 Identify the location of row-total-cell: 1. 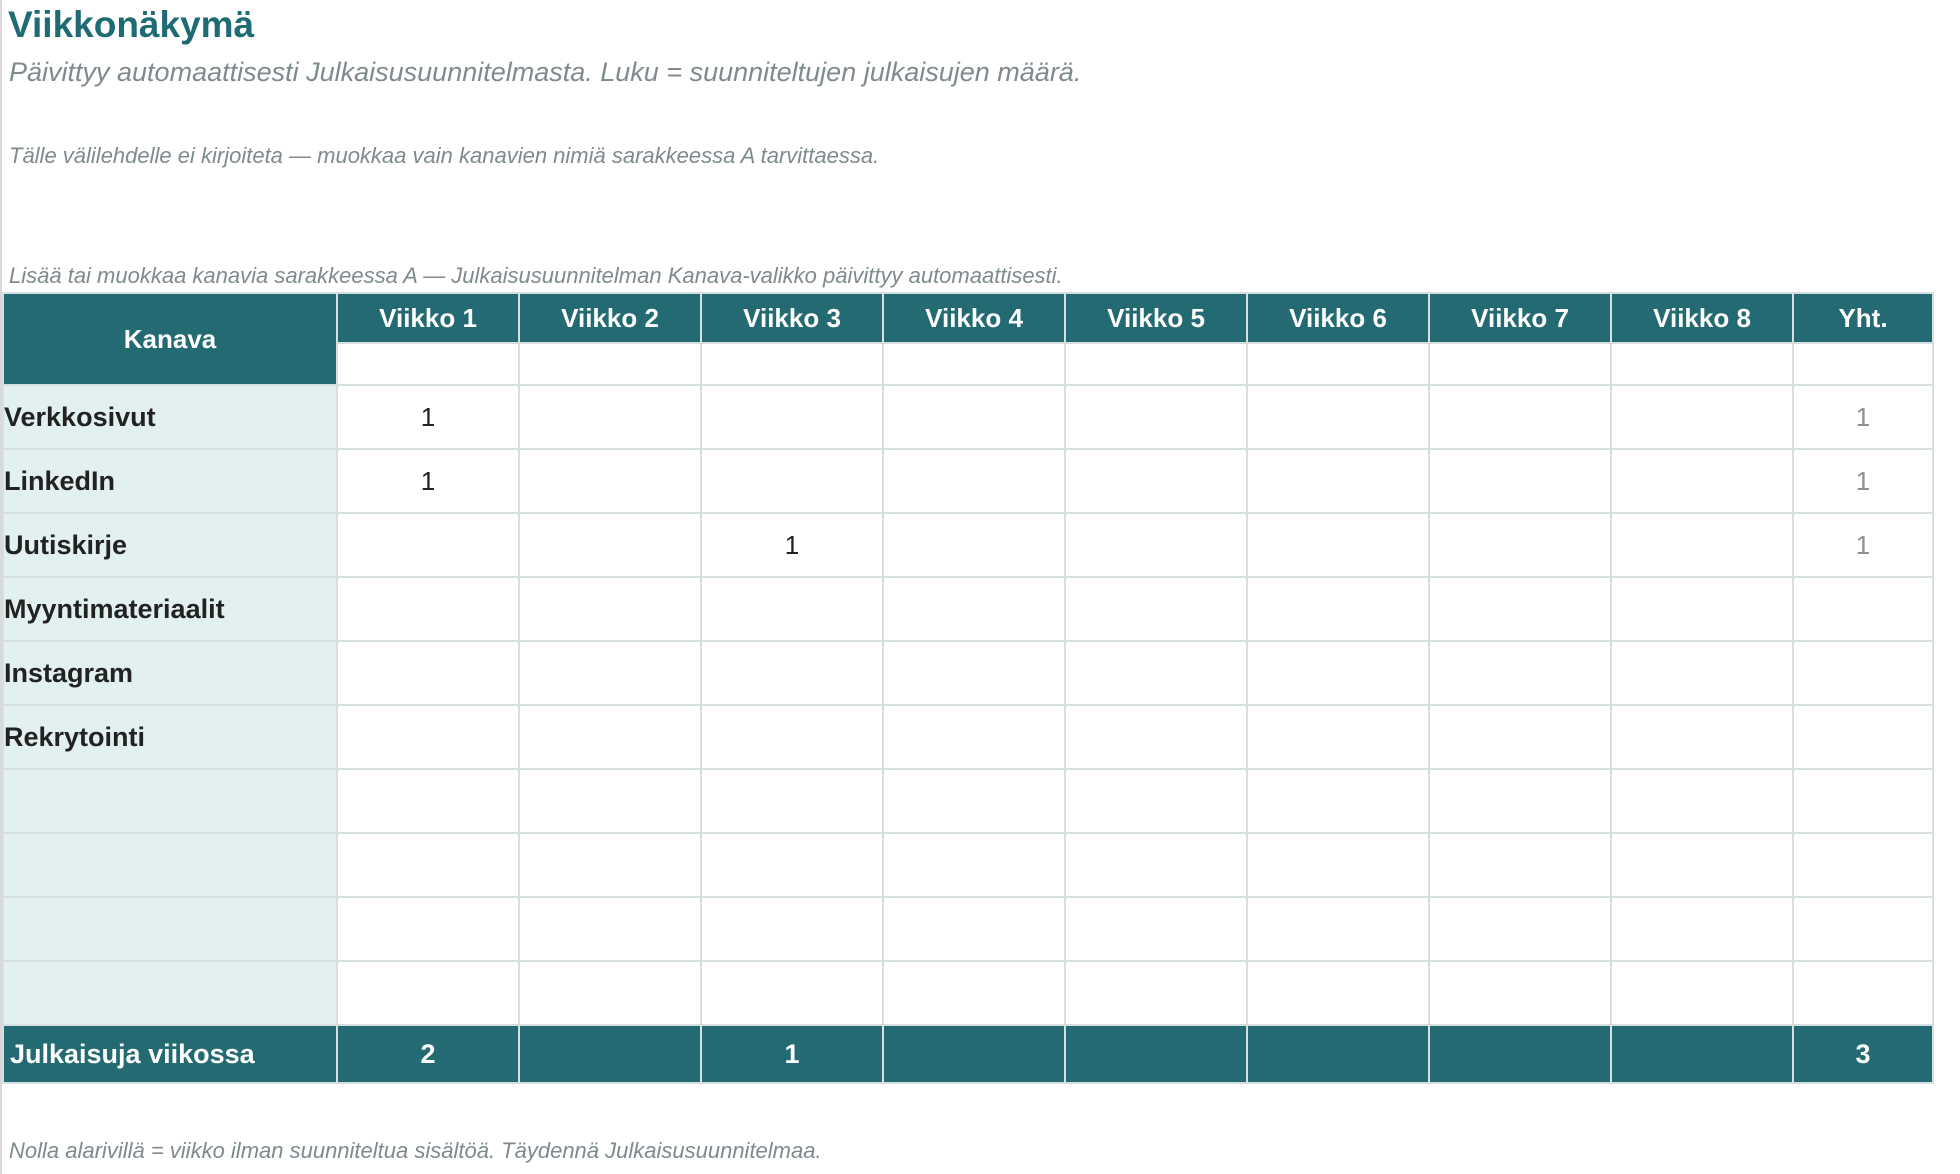
(1863, 417).